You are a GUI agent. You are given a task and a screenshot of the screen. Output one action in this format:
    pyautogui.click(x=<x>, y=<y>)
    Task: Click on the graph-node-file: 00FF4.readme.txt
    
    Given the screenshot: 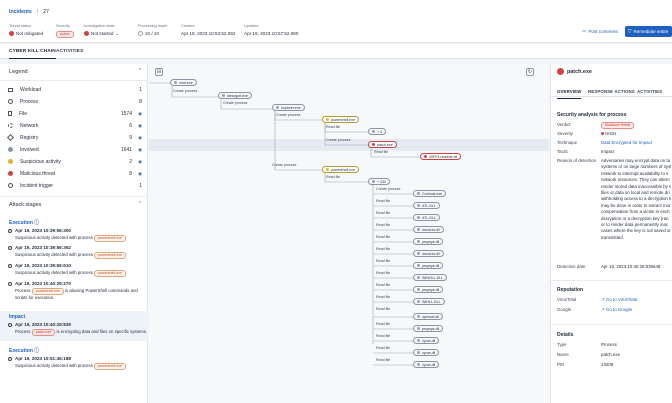 What is the action you would take?
    pyautogui.click(x=441, y=156)
    